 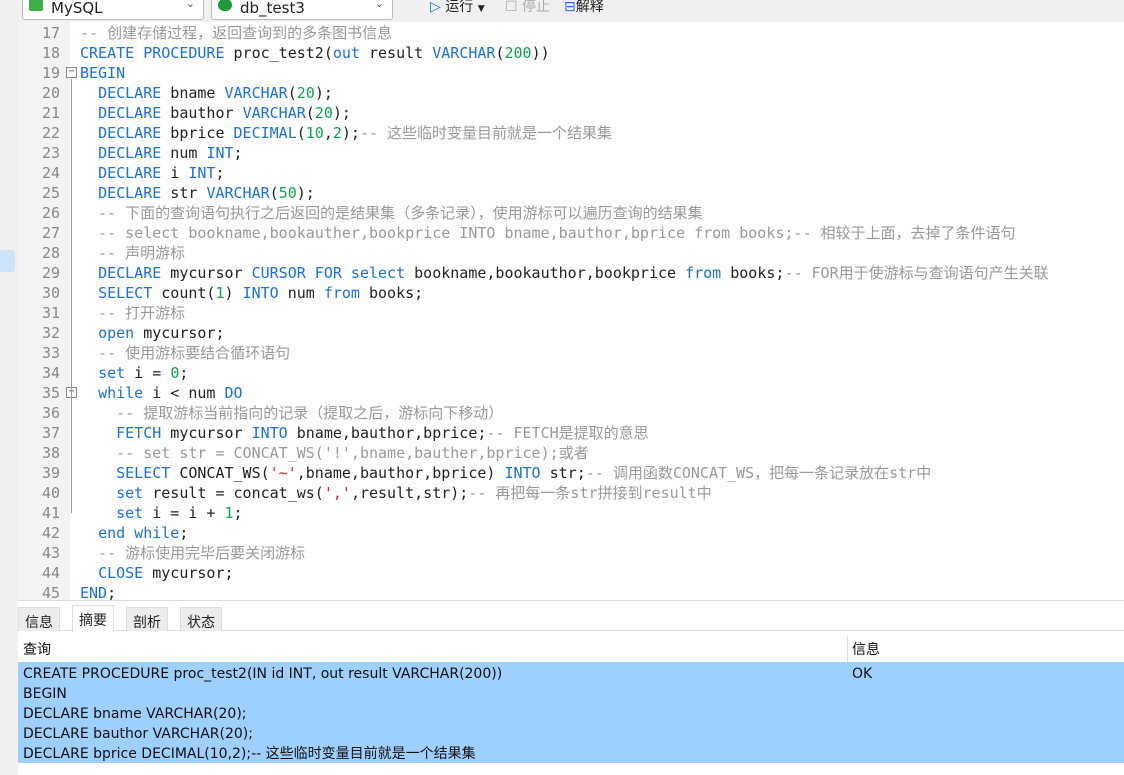 What do you see at coordinates (847, 650) in the screenshot?
I see `column-divider` at bounding box center [847, 650].